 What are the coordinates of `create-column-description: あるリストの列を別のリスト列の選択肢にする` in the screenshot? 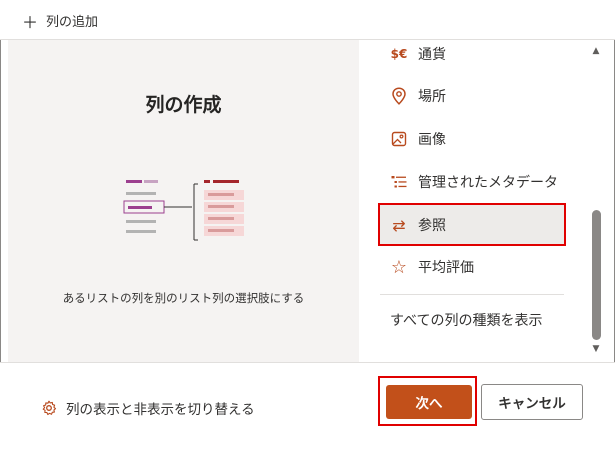 It's located at (183, 298).